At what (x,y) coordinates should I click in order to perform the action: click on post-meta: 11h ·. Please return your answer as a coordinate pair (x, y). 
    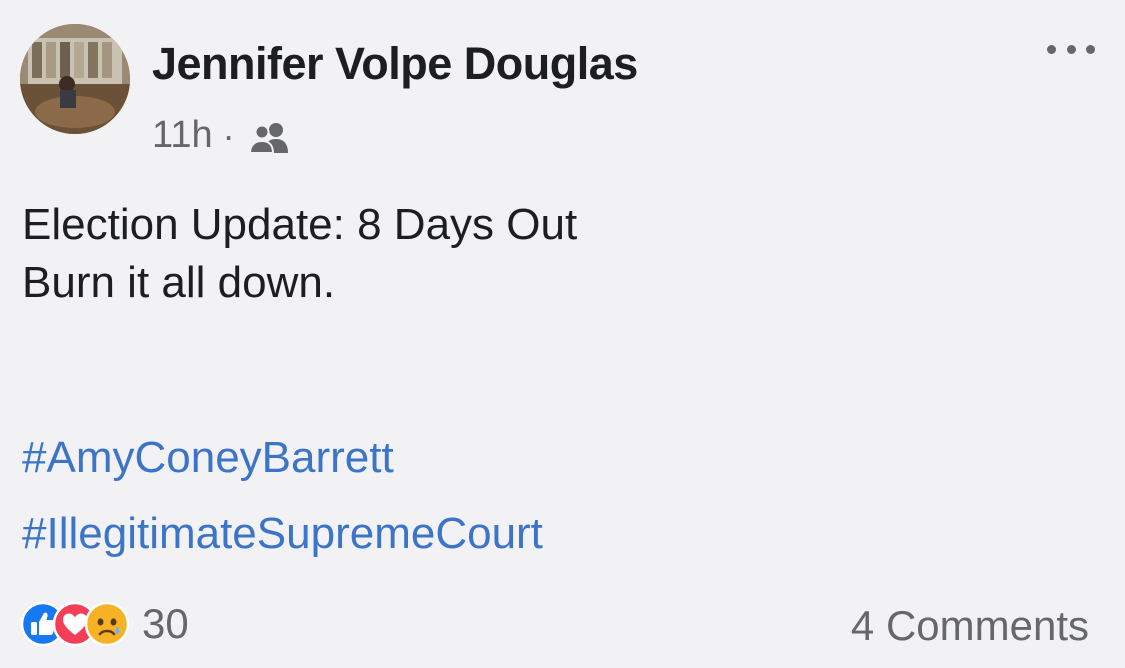
    Looking at the image, I should click on (222, 135).